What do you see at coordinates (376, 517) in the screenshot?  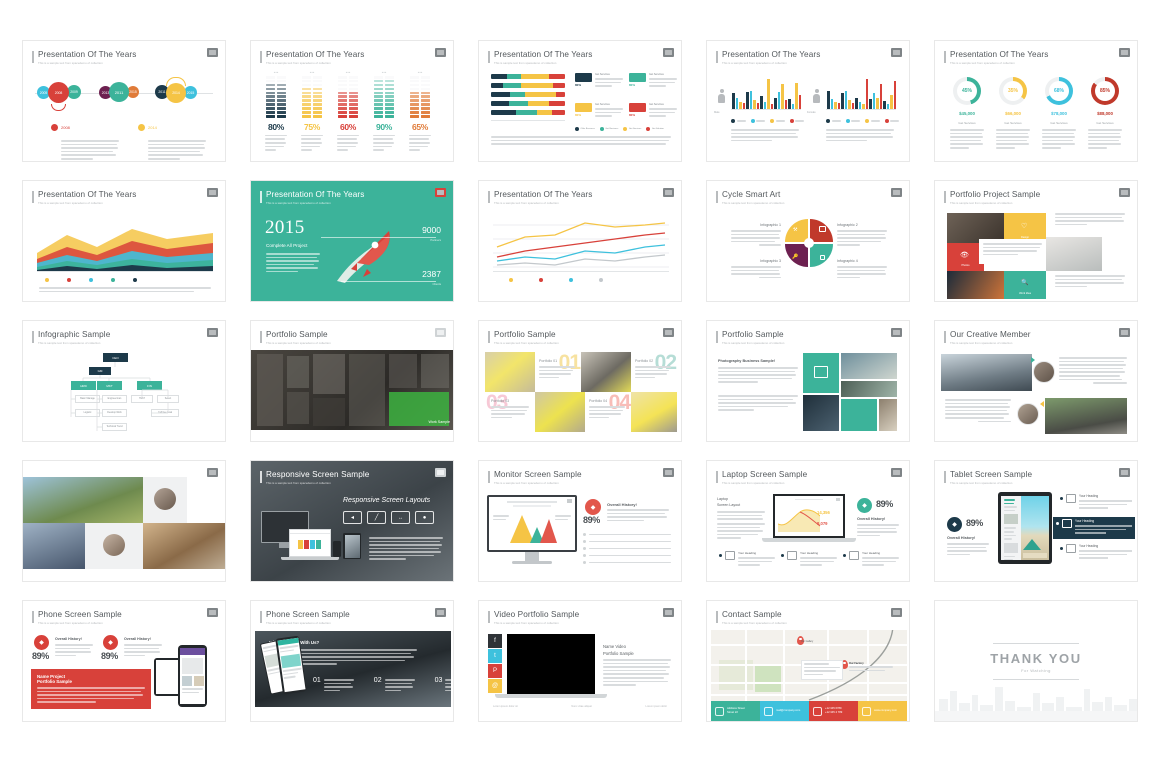 I see `pencil-icon: ╱` at bounding box center [376, 517].